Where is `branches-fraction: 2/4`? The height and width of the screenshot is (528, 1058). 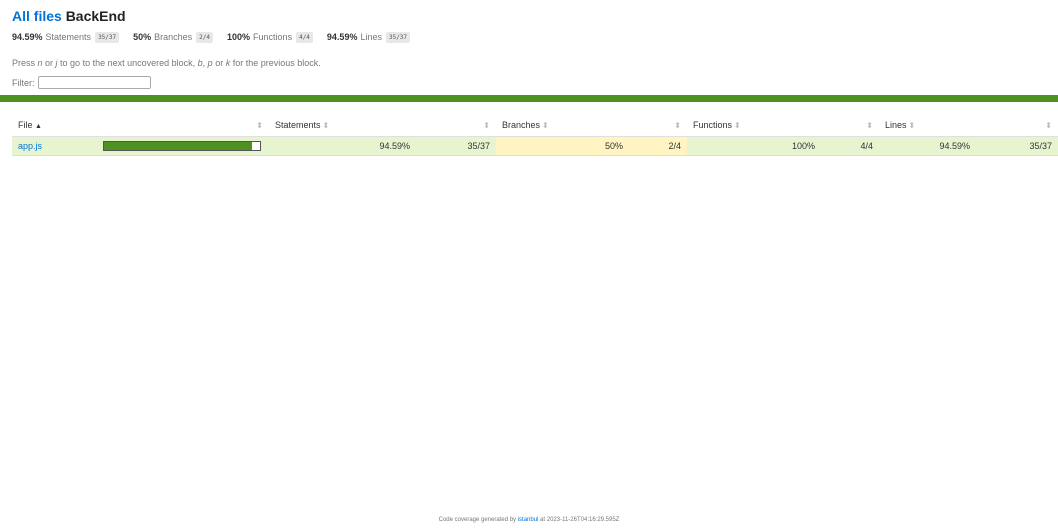
branches-fraction: 2/4 is located at coordinates (658, 145).